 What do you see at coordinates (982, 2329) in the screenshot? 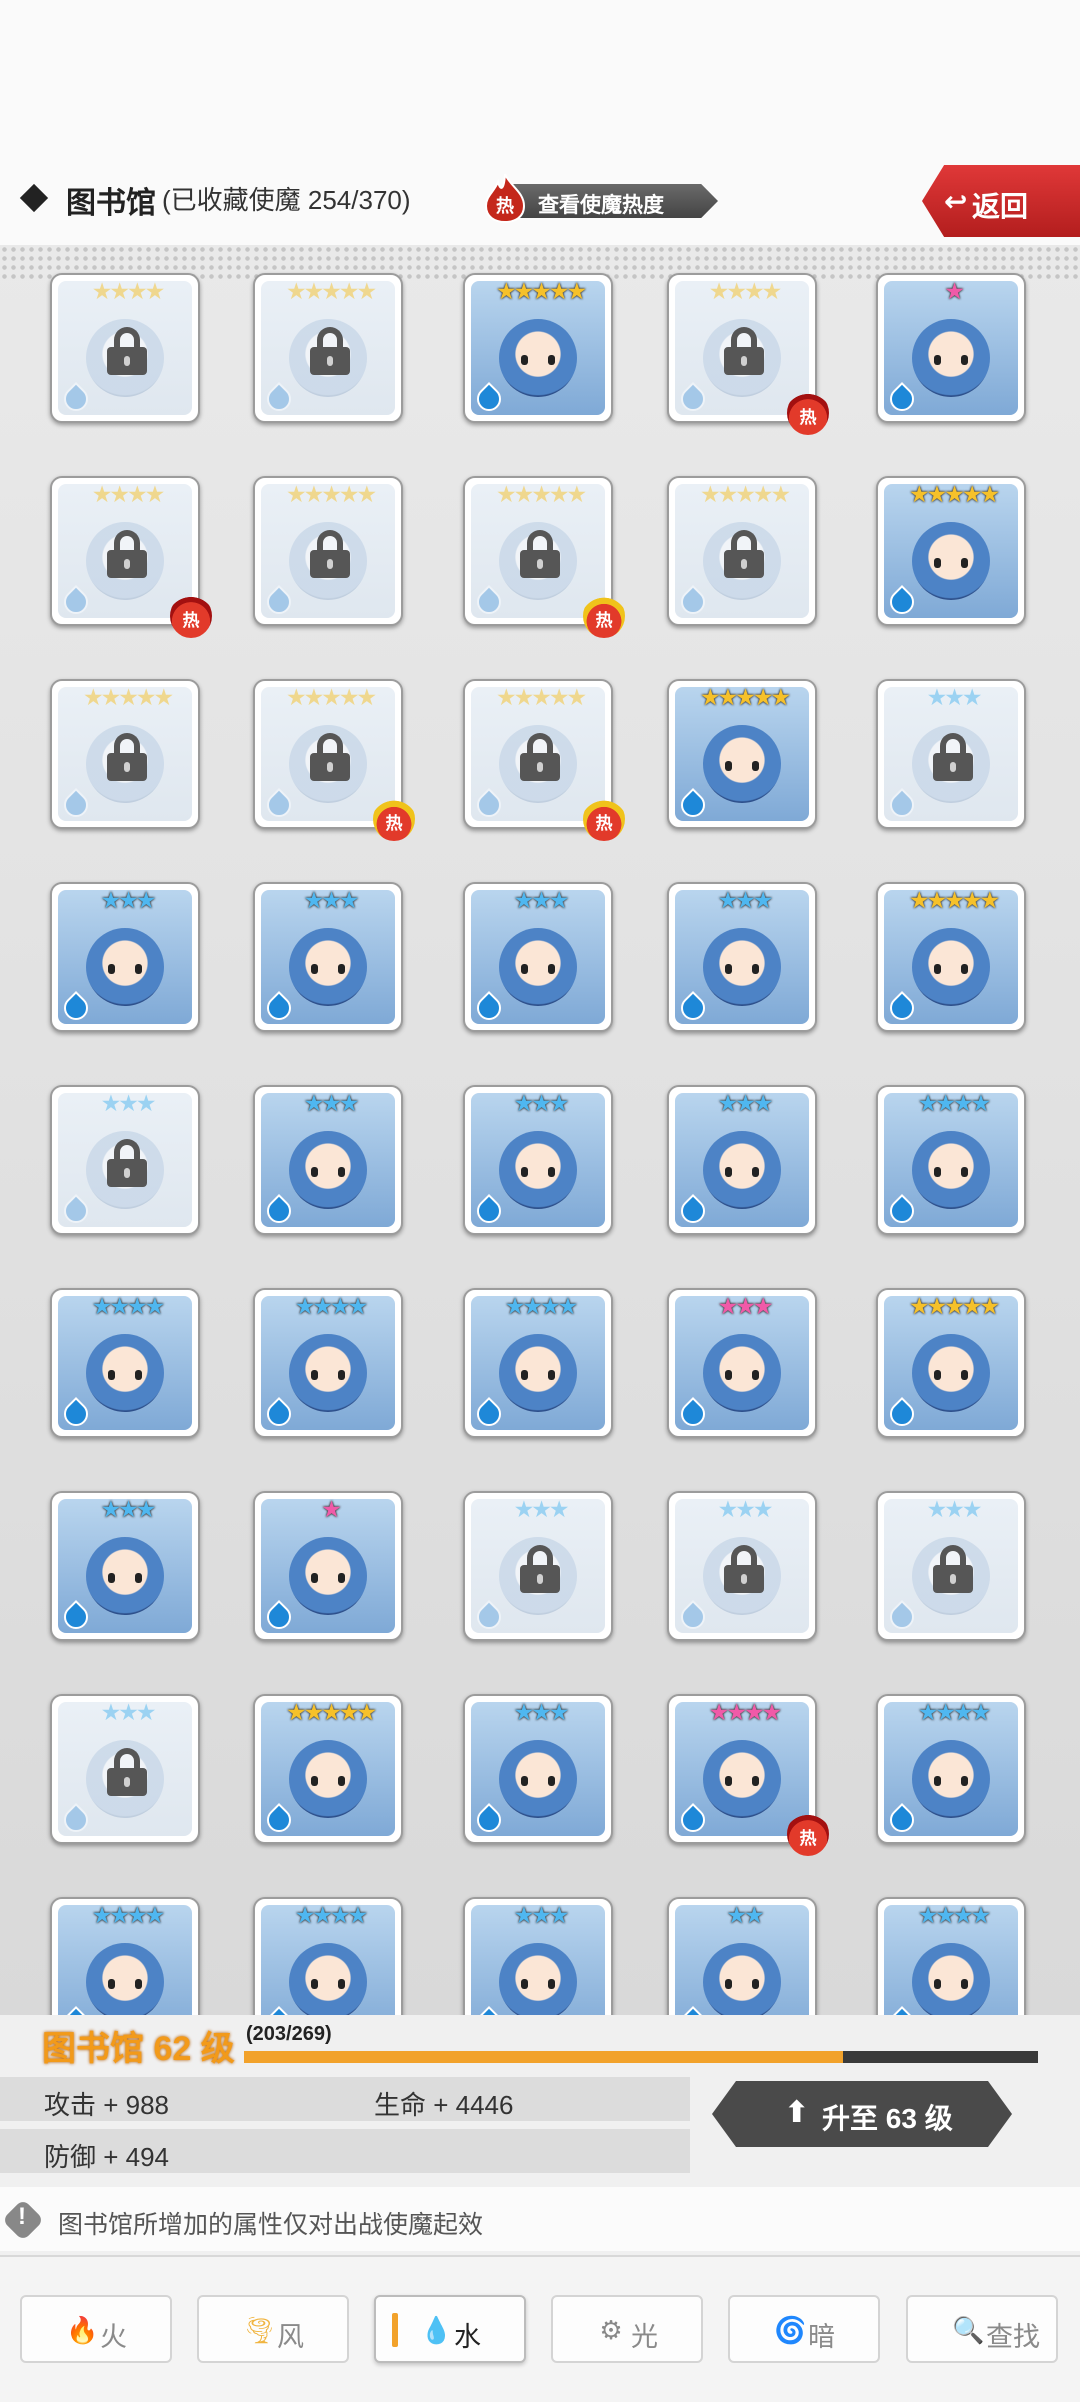
I see `tab-search: 🔍 查找` at bounding box center [982, 2329].